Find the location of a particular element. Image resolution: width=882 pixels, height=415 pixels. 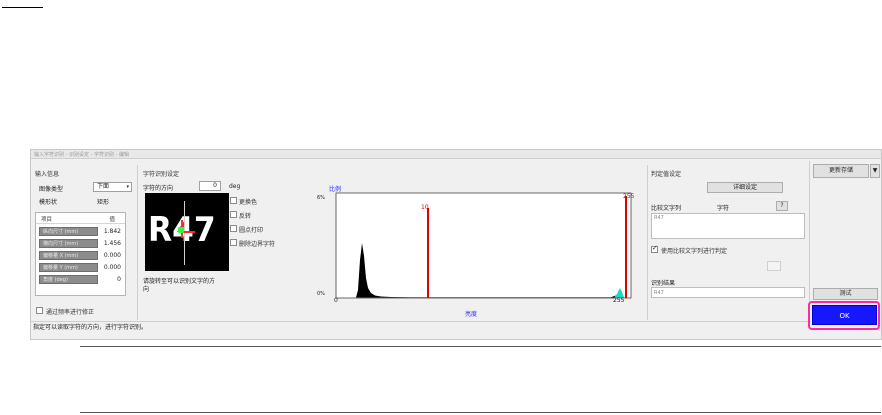

table-header-line is located at coordinates (80, 223).